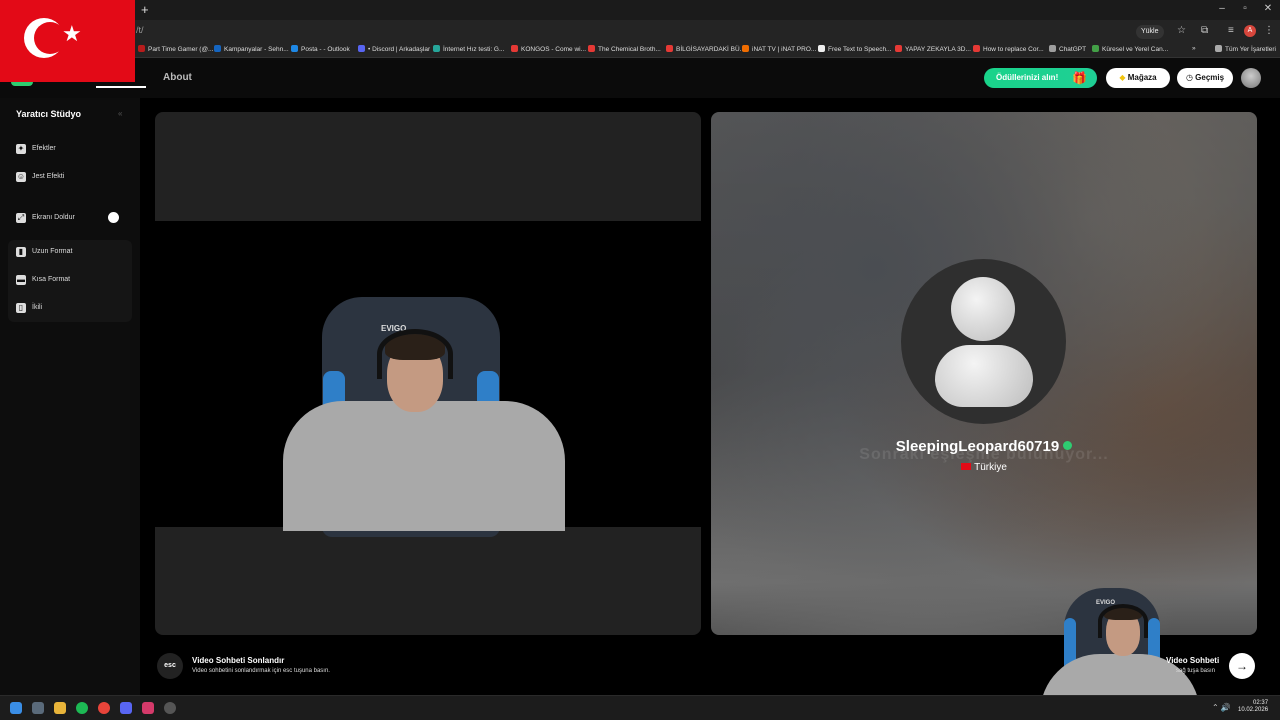 The width and height of the screenshot is (1280, 720). I want to click on collapse-sidebar-icon: «, so click(120, 113).